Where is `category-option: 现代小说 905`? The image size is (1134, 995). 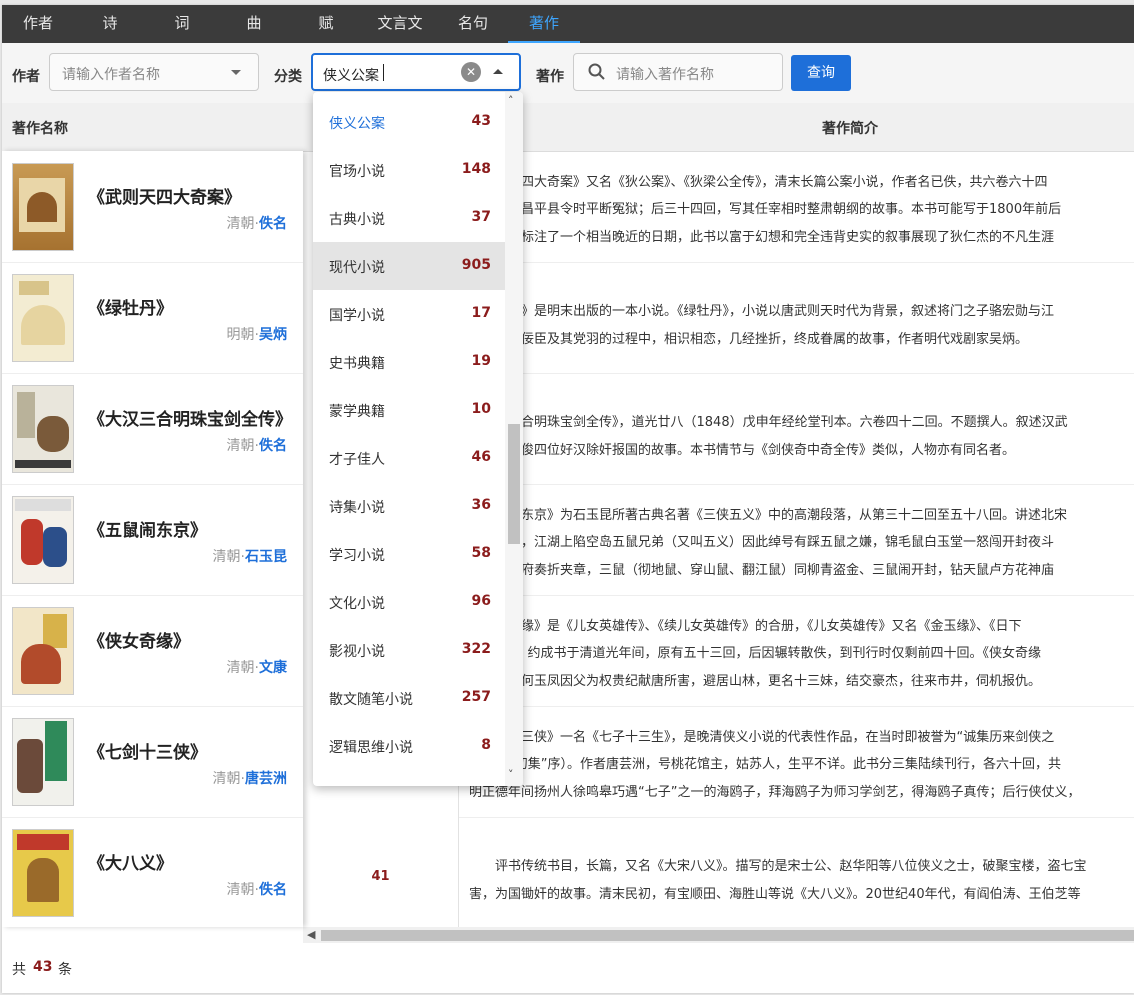
category-option: 现代小说 905 is located at coordinates (409, 266).